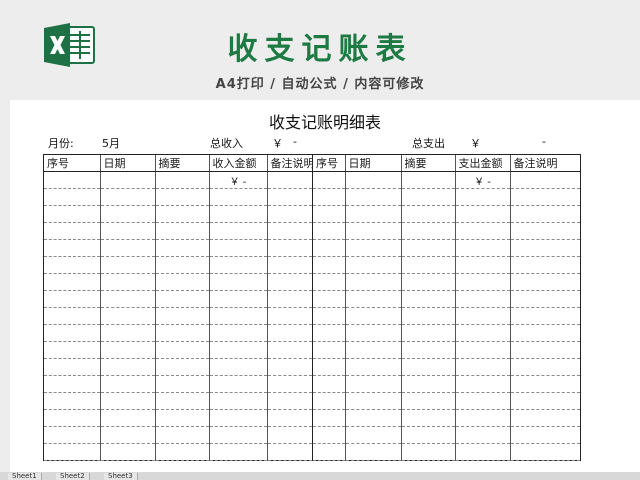 This screenshot has height=480, width=640. I want to click on header-index: 序号, so click(72, 163).